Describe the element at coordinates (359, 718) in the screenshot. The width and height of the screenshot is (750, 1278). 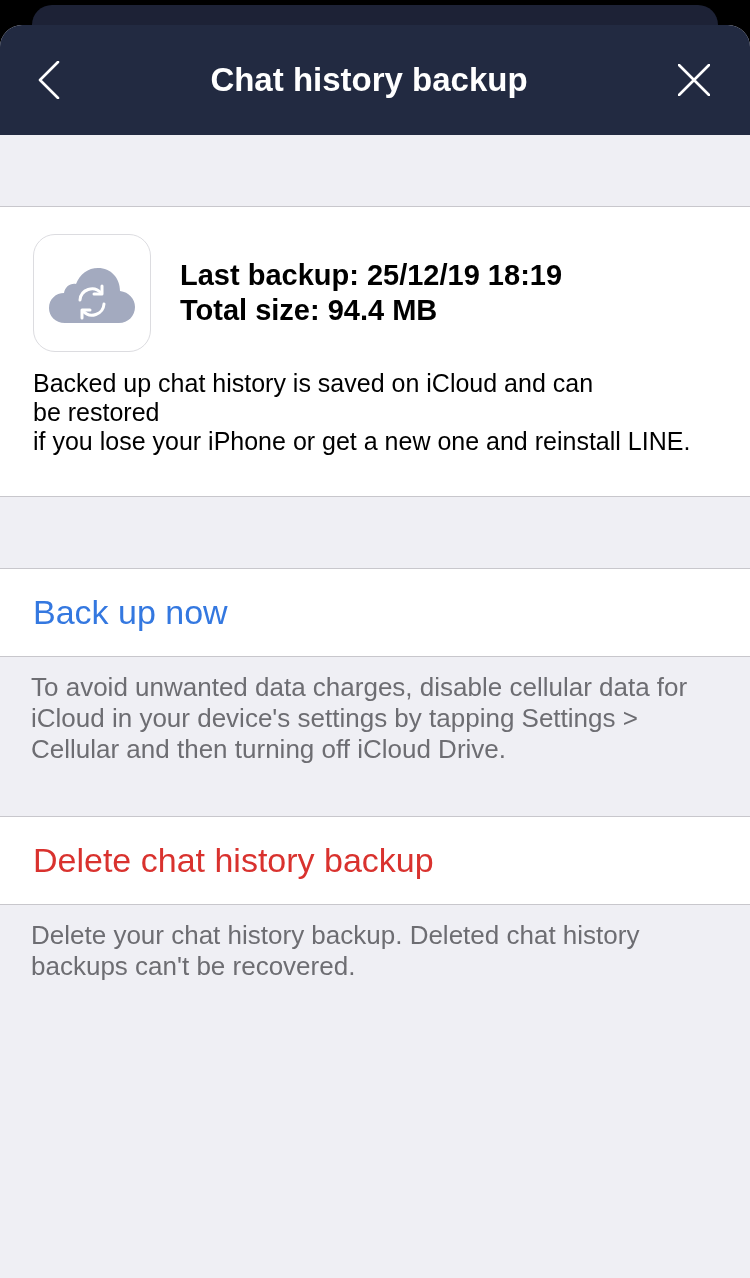
I see `section-footnote: To avoid unwanted data charges, disable cellular data for iCloud in your device's settings by tapping Settings > Cellular and then turning off iCloud Drive.` at that location.